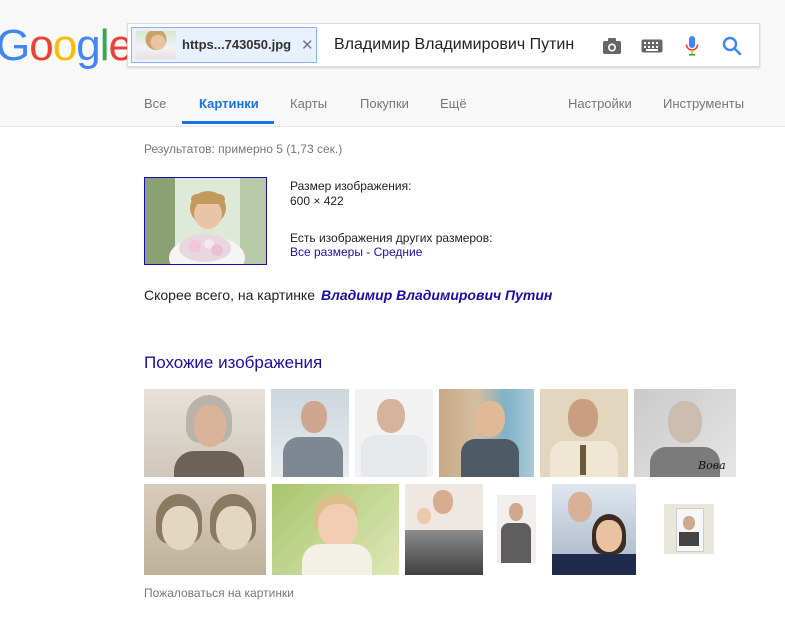  Describe the element at coordinates (652, 46) in the screenshot. I see `keyboard-icon` at that location.